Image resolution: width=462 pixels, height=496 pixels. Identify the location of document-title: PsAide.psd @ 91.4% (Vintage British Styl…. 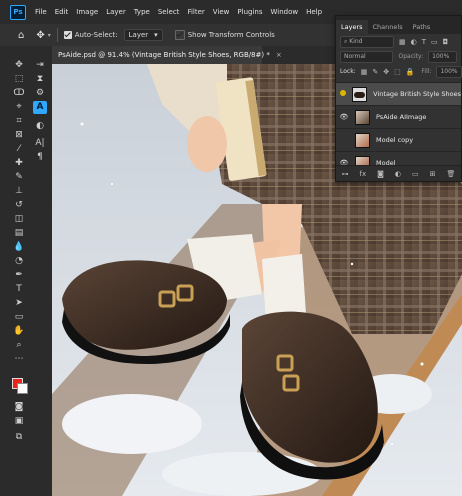
(164, 55).